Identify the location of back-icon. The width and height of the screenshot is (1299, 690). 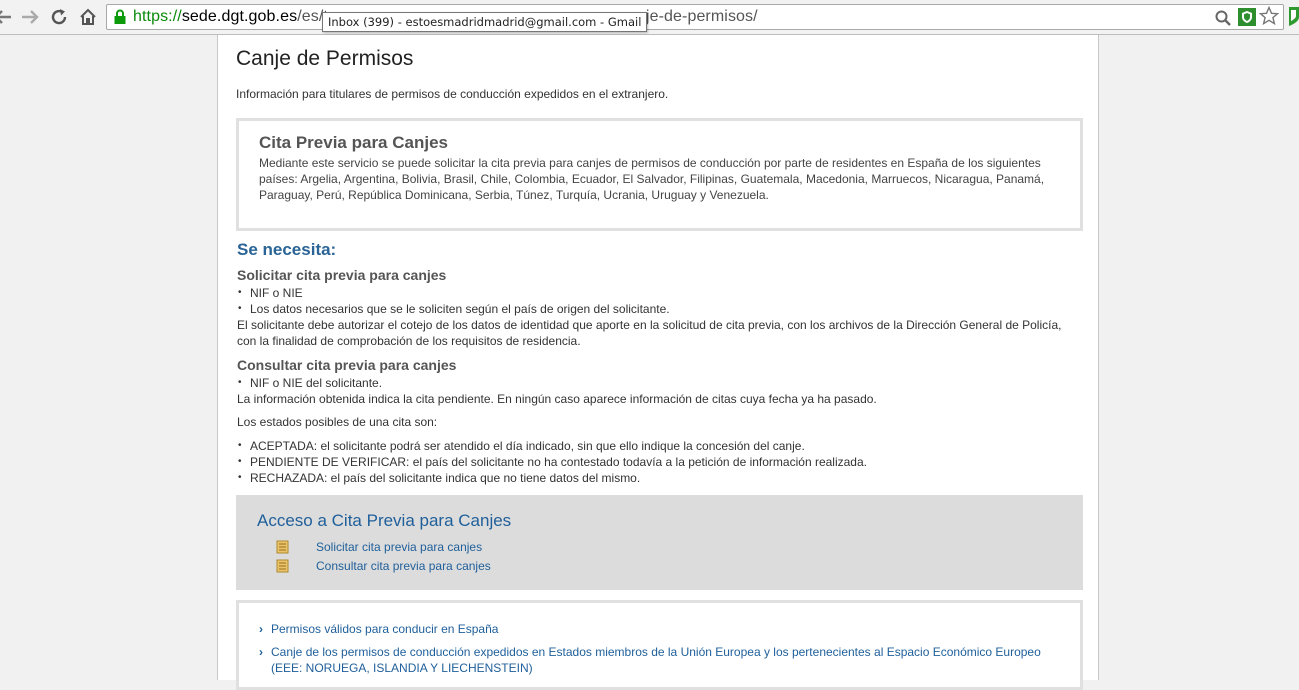
(7, 17).